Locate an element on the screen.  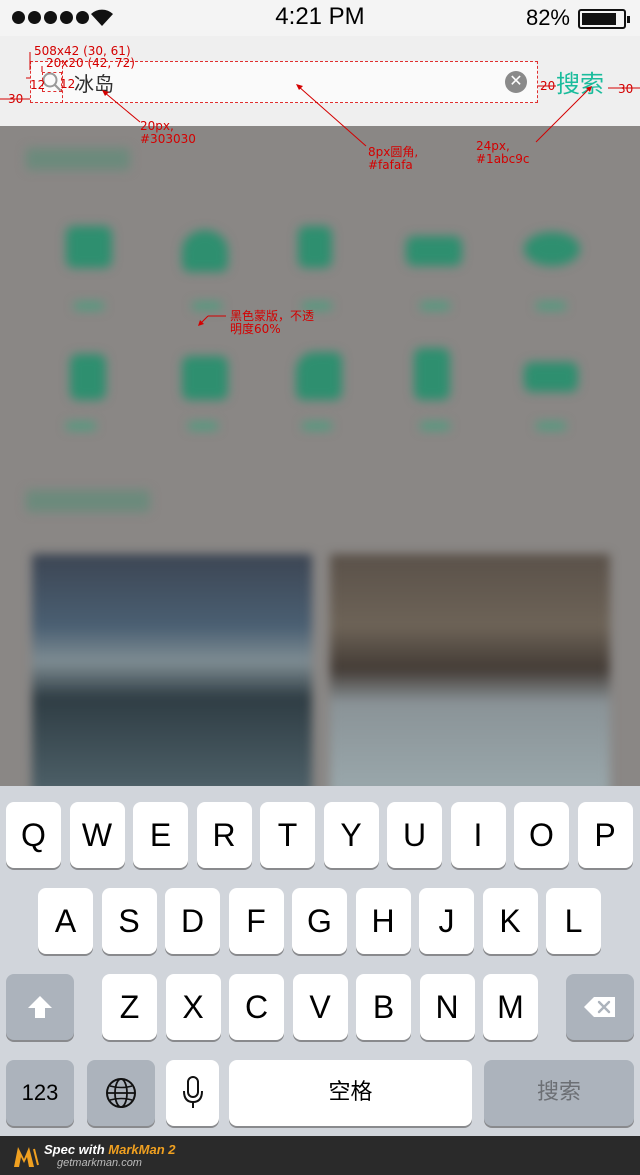
backspace-icon is located at coordinates (599, 1007).